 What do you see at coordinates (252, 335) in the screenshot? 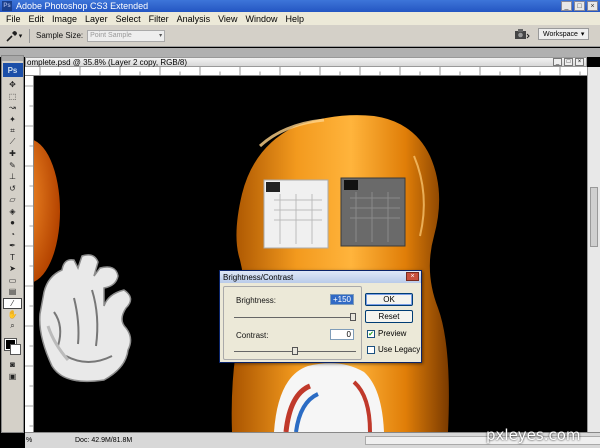
I see `contrast-label: Contrast:` at bounding box center [252, 335].